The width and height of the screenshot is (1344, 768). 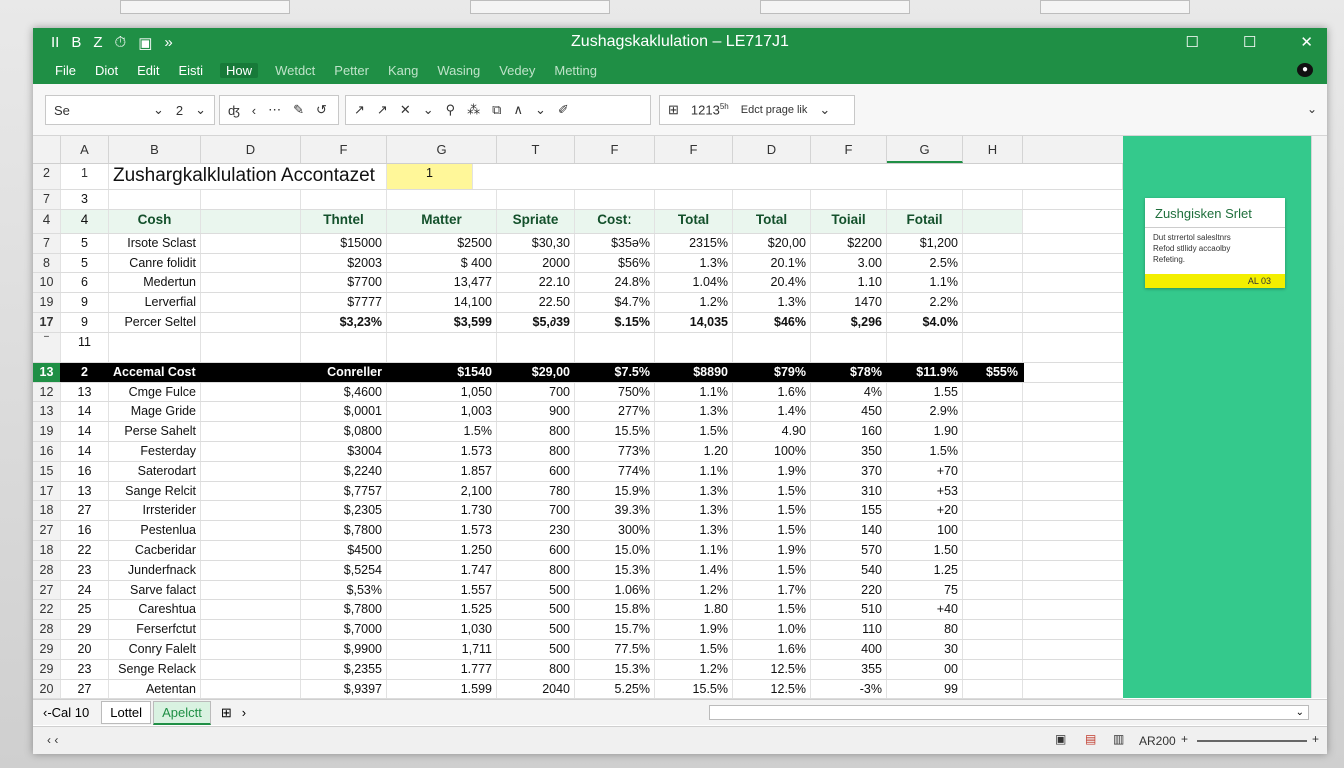 What do you see at coordinates (615, 511) in the screenshot?
I see `cell: 39.3%` at bounding box center [615, 511].